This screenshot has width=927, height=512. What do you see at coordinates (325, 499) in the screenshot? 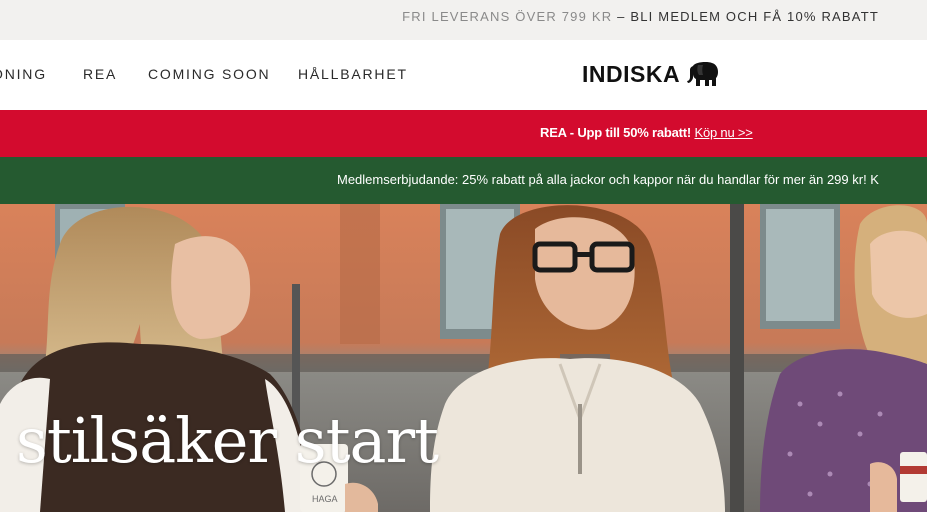
I see `cup-label: HAGA` at bounding box center [325, 499].